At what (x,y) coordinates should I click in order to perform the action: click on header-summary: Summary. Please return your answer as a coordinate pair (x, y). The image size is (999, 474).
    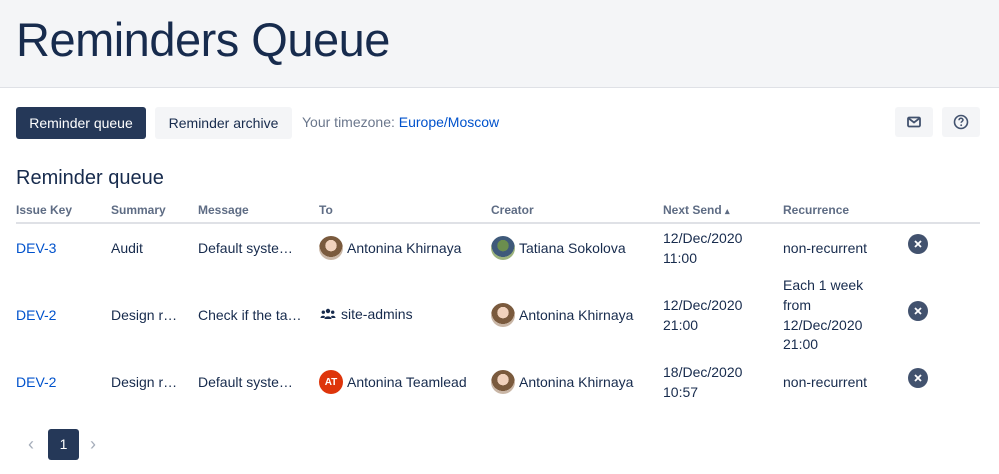
    Looking at the image, I should click on (138, 210).